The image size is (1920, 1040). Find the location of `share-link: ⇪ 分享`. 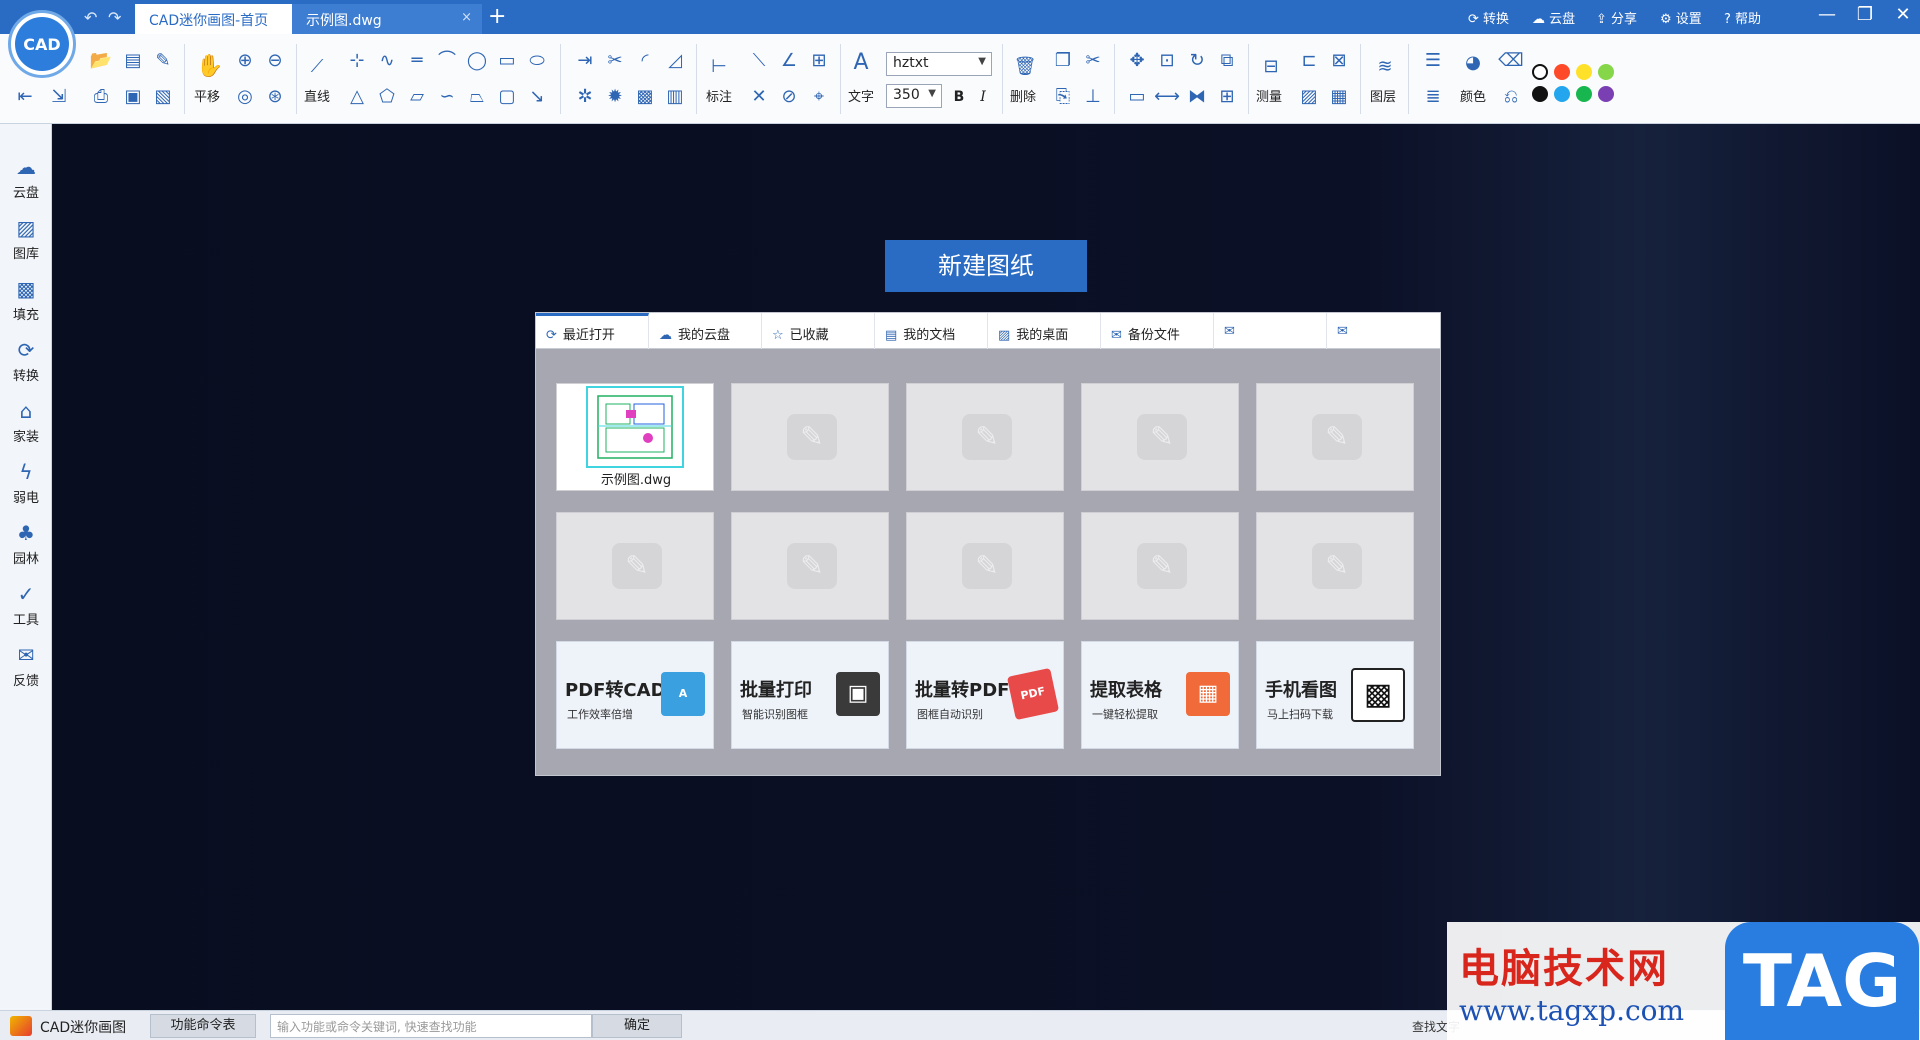

share-link: ⇪ 分享 is located at coordinates (1616, 17).